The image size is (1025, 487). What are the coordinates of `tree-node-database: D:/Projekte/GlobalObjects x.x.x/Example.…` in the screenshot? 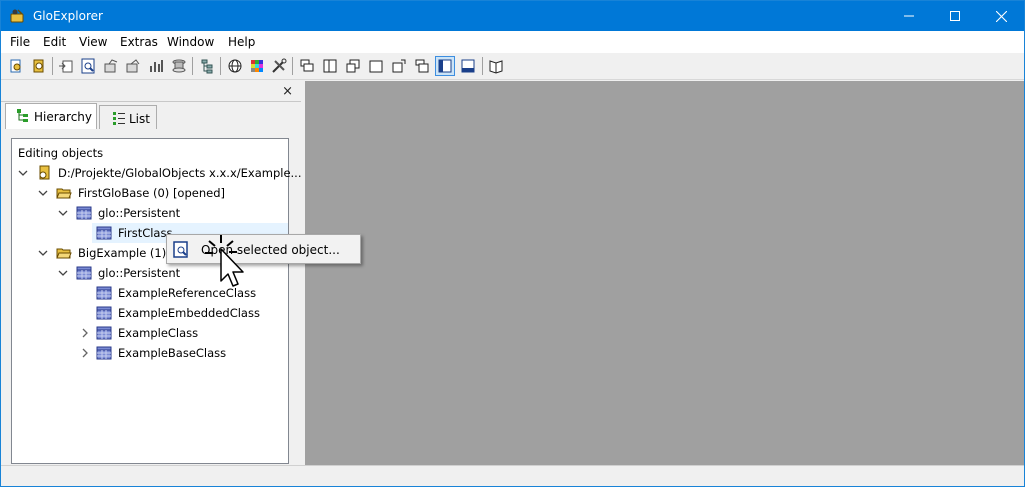 It's located at (156, 173).